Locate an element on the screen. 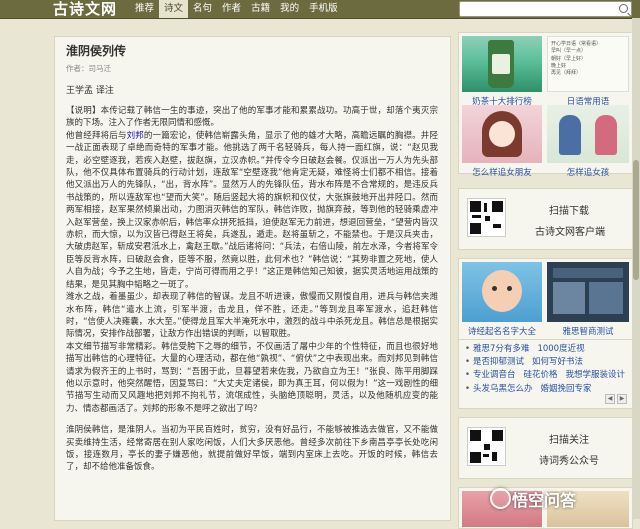 The height and width of the screenshot is (529, 640). ad-caption: 怎么样追女朋友 is located at coordinates (502, 172).